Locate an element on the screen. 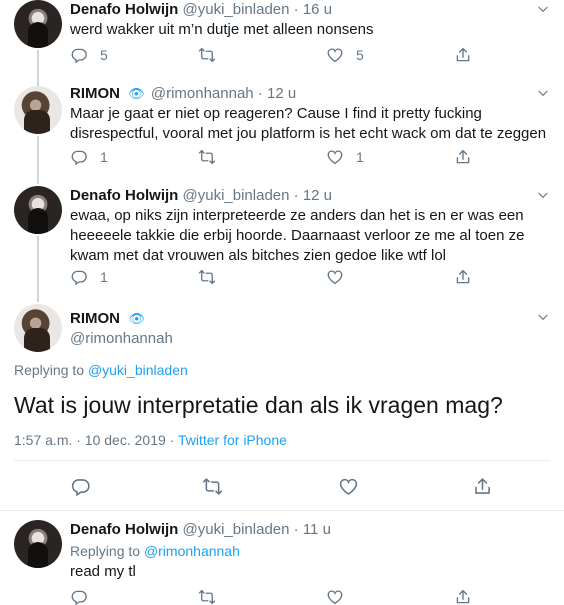  tweet-header: Denafo Holwijn @yuki_binladen · 16 u is located at coordinates (201, 9).